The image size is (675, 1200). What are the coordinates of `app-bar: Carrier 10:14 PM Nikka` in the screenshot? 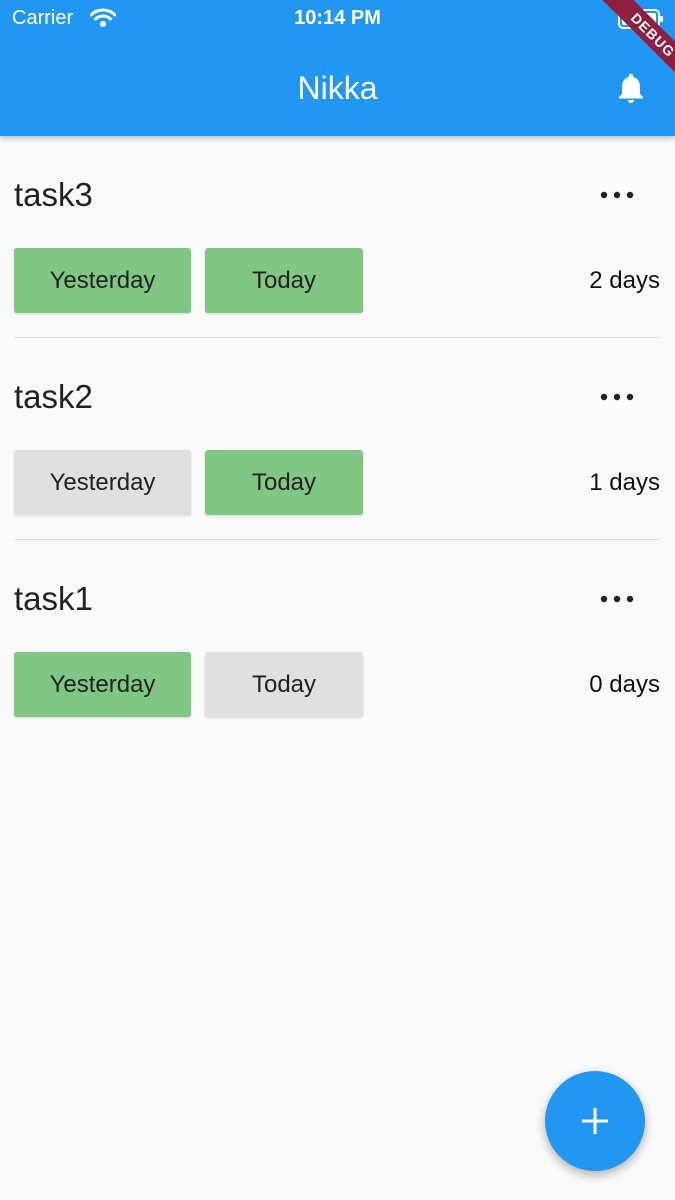 It's located at (337, 68).